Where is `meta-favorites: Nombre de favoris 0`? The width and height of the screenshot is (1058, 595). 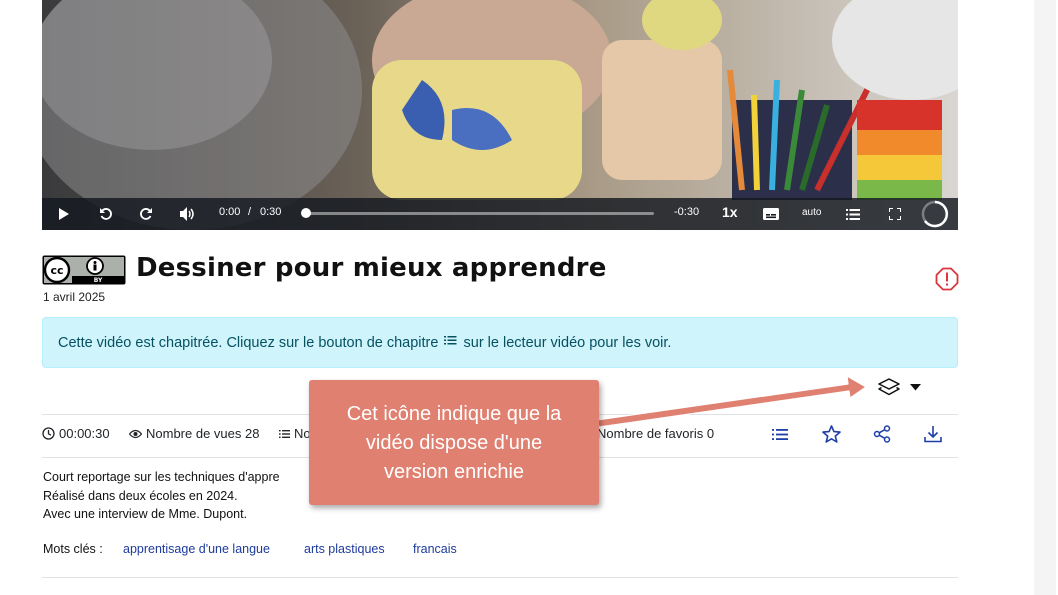
meta-favorites: Nombre de favoris 0 is located at coordinates (655, 433).